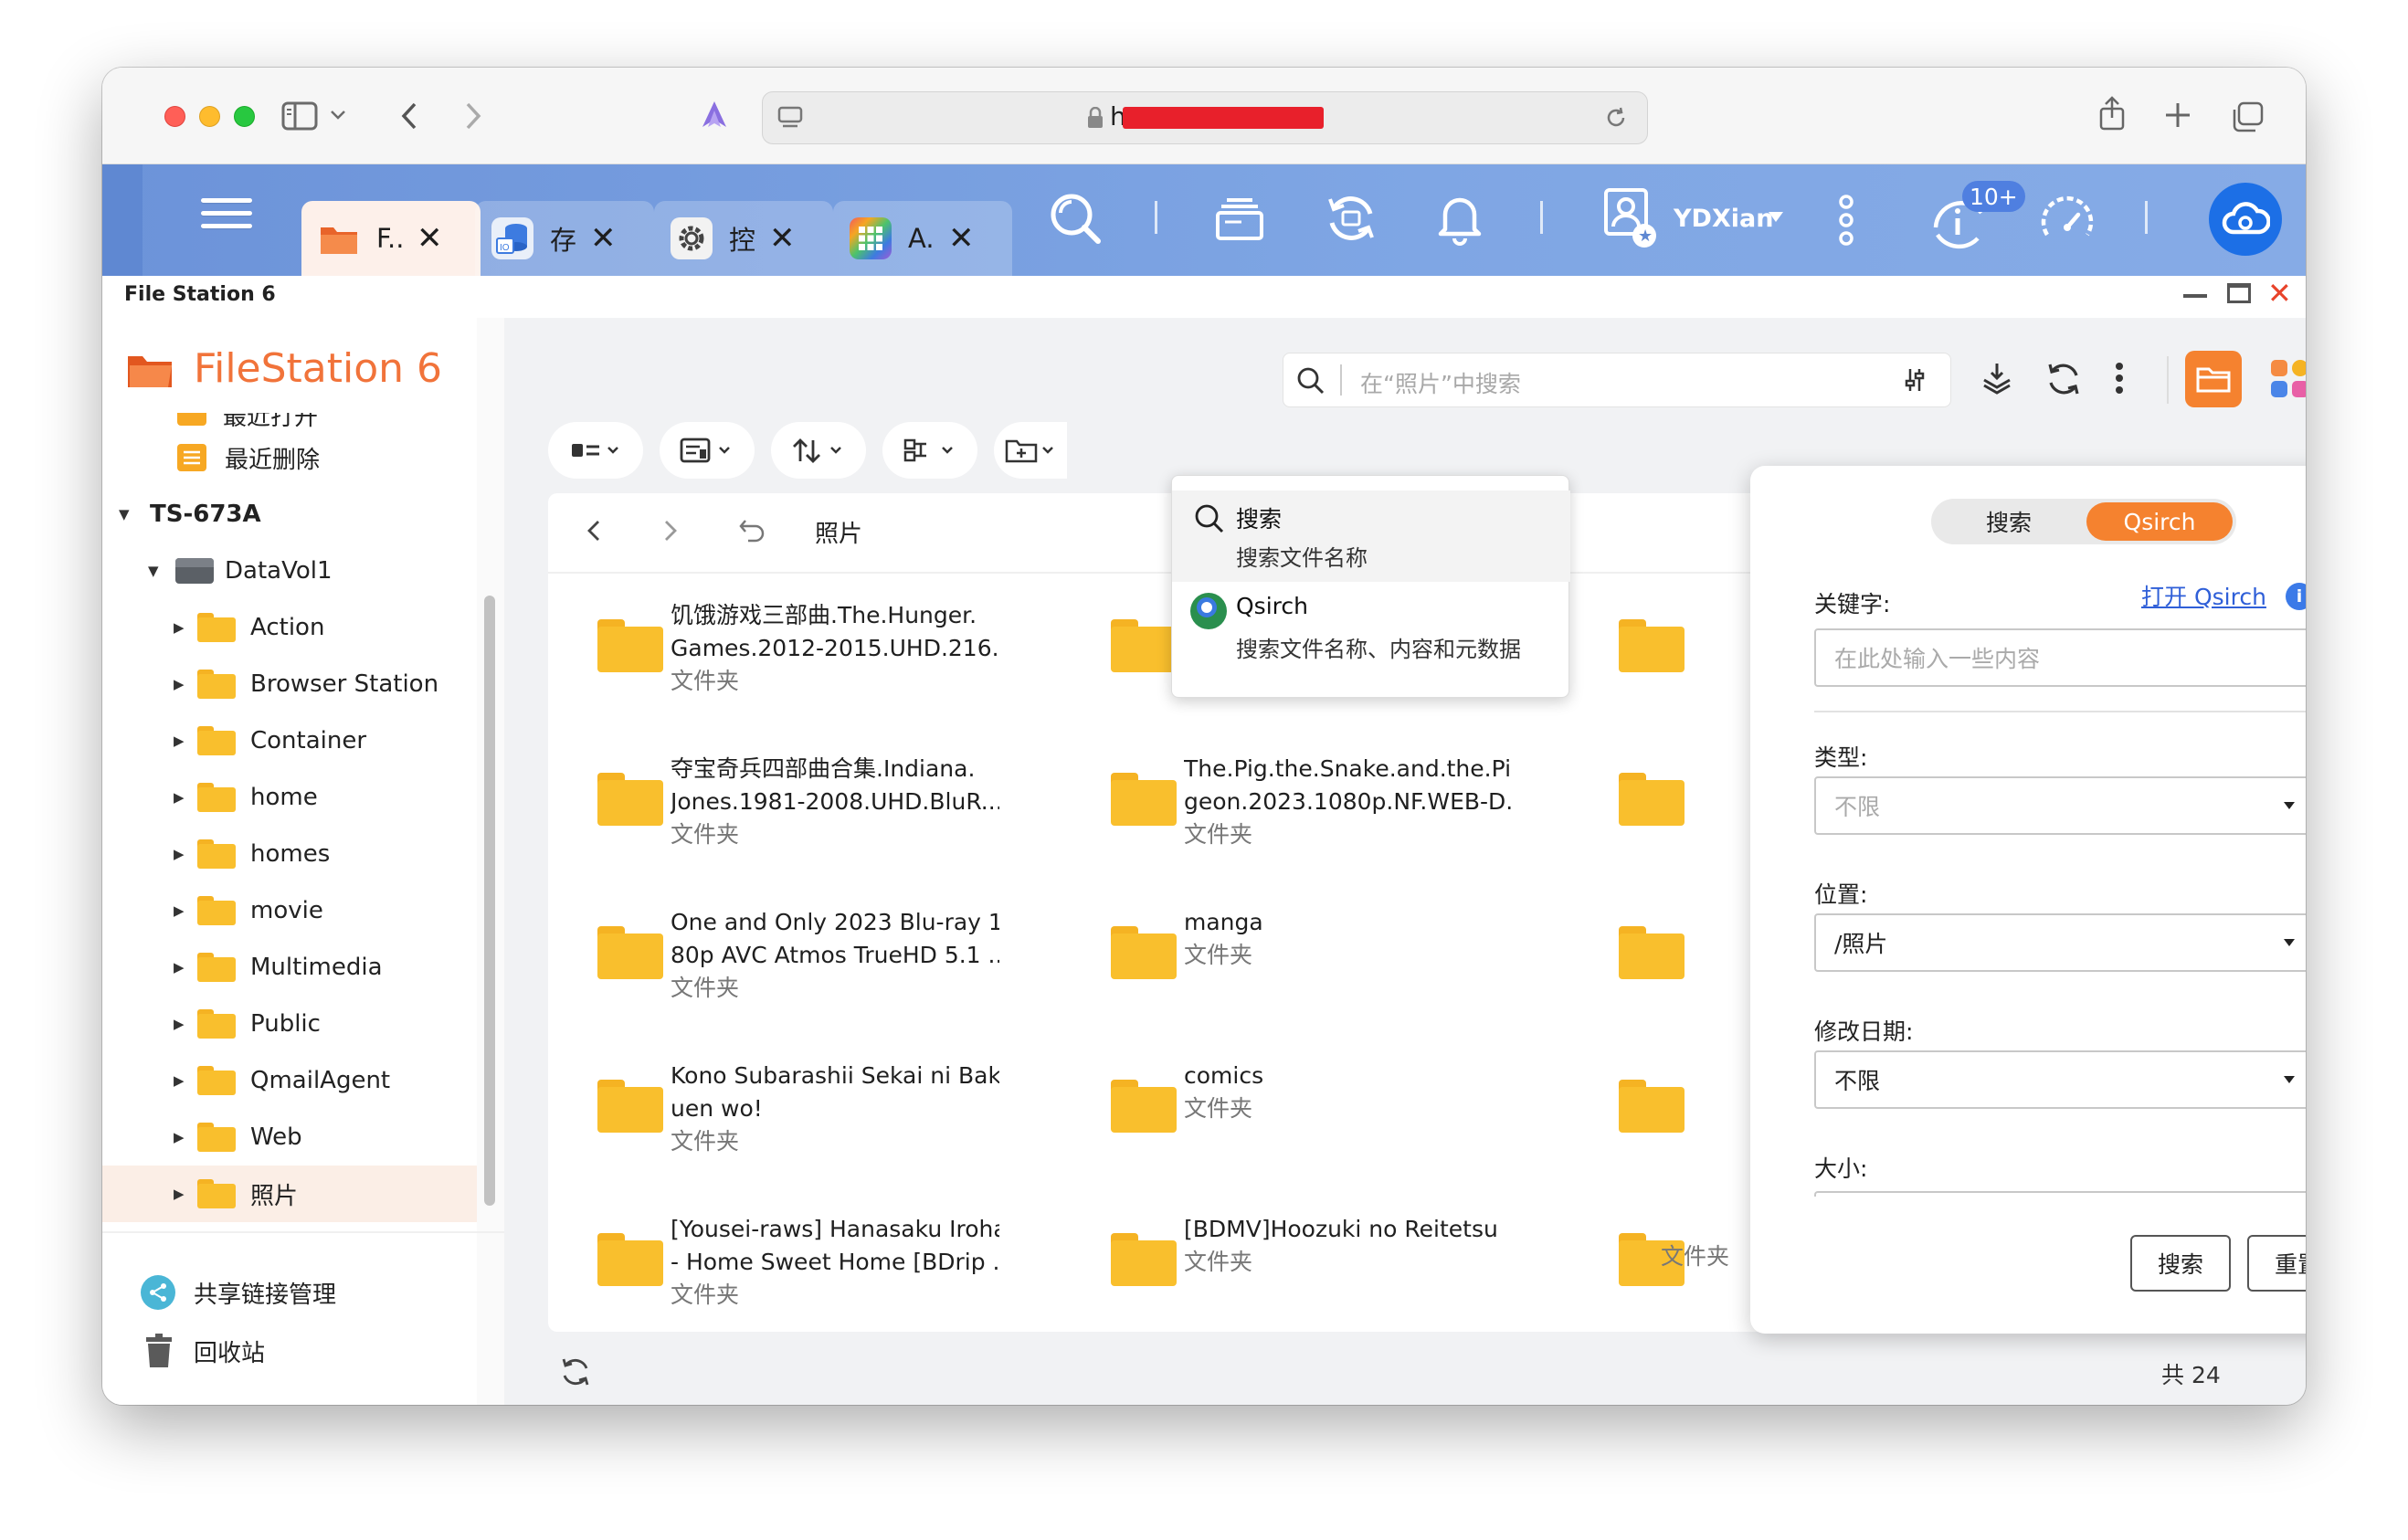  Describe the element at coordinates (2159, 521) in the screenshot. I see `segment-qsirch: Qsirch` at that location.